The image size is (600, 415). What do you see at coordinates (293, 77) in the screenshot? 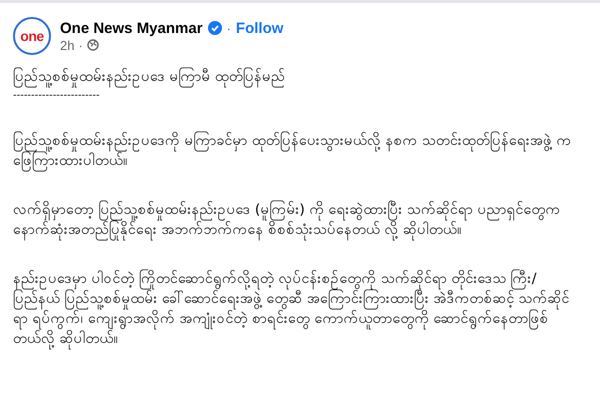
I see `post-headline: ပြည်သူ့စစ်မှုထမ်းနည်းဥပဒေ မကြာမီ ထုတ်ပြန်မည်` at bounding box center [293, 77].